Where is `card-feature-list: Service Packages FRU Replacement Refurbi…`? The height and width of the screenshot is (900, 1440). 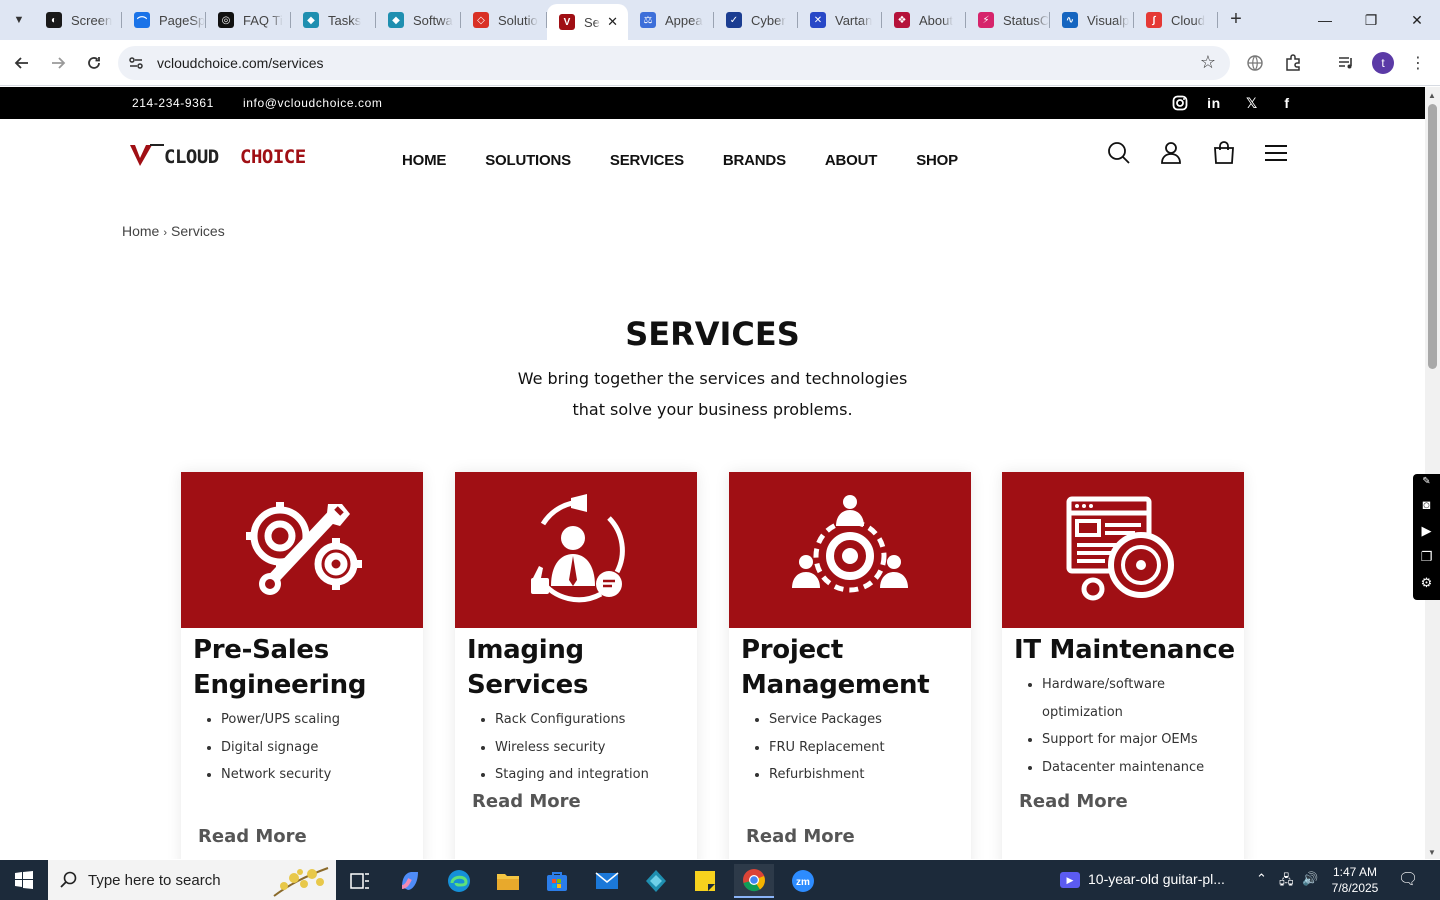 card-feature-list: Service Packages FRU Replacement Refurbi… is located at coordinates (870, 747).